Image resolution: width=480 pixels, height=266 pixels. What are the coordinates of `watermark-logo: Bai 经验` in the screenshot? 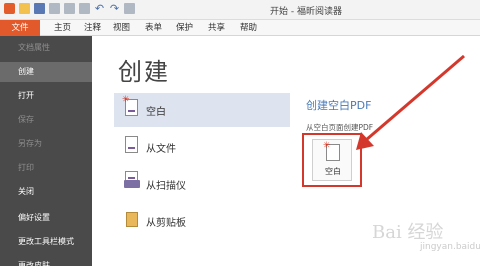 It's located at (408, 232).